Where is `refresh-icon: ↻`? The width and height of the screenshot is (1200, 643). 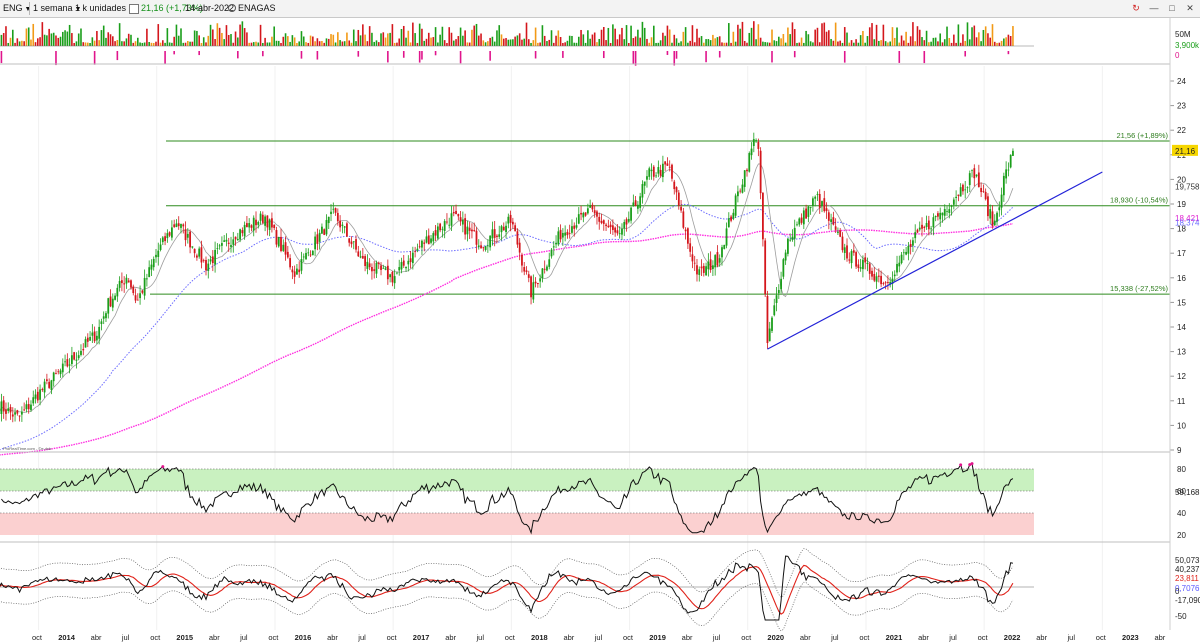
refresh-icon: ↻ is located at coordinates (1136, 8).